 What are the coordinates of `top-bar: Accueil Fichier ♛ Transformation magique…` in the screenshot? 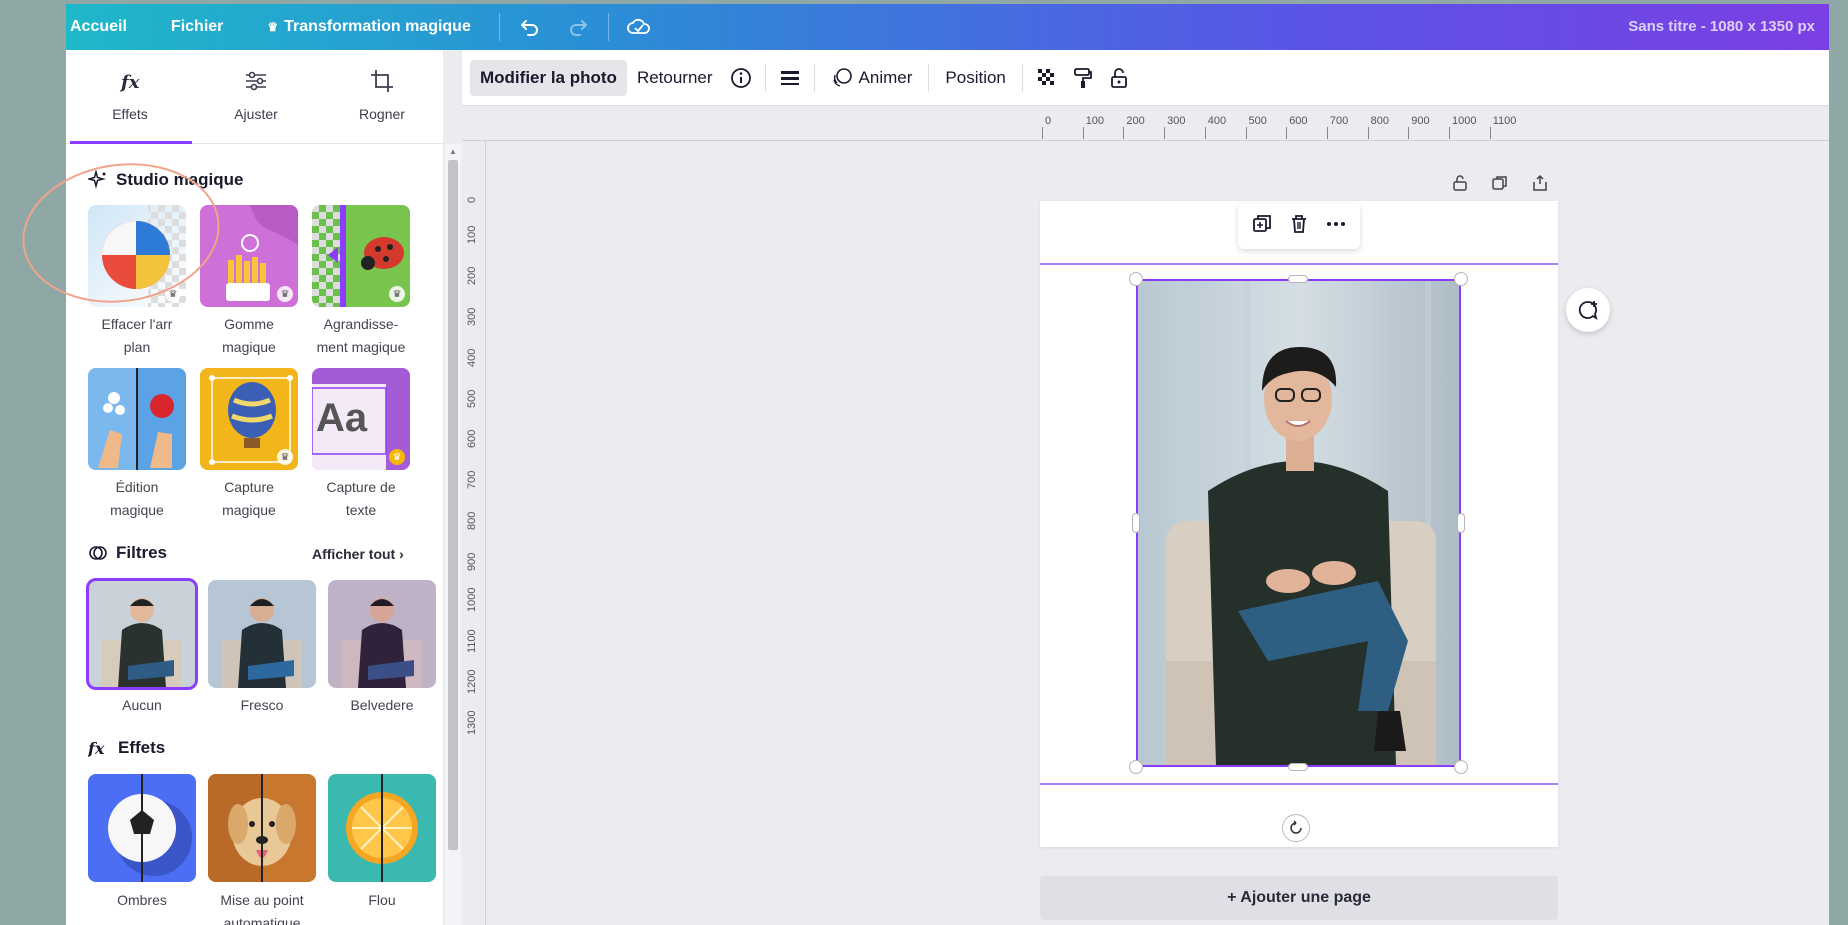 It's located at (947, 27).